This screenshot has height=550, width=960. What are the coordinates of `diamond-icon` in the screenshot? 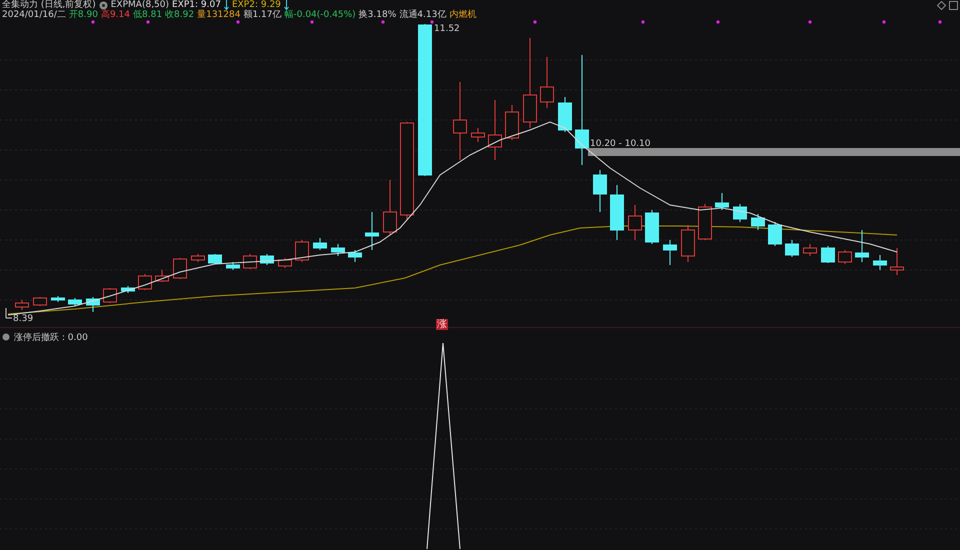 It's located at (941, 5).